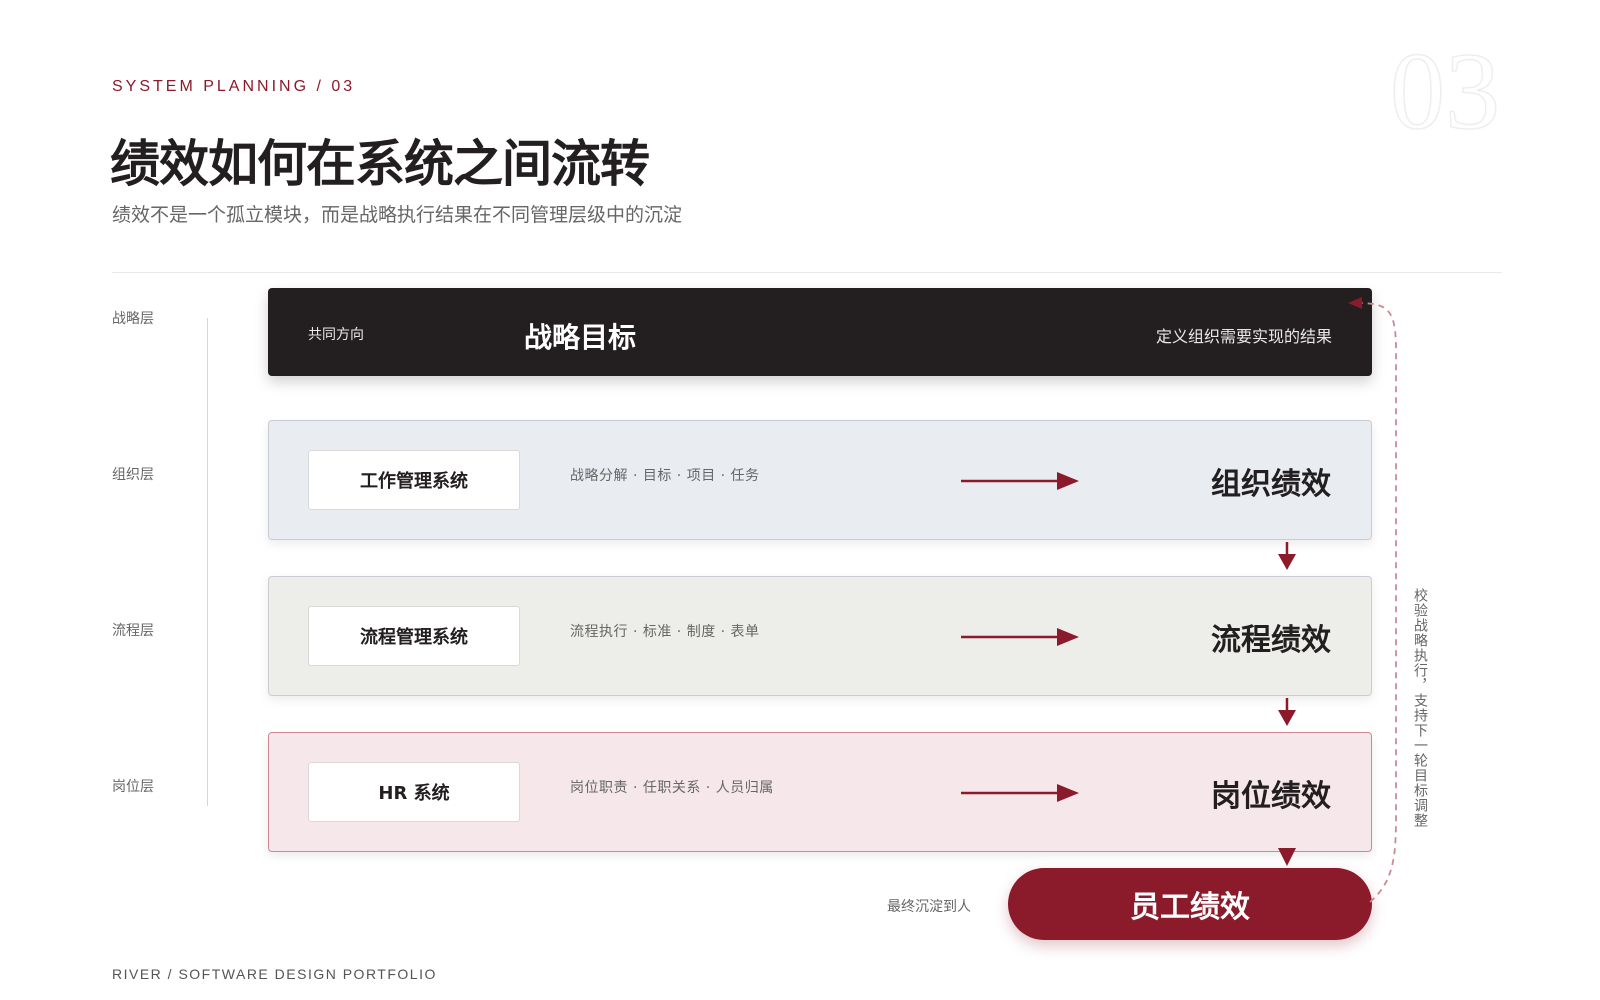 The width and height of the screenshot is (1600, 1000). Describe the element at coordinates (580, 337) in the screenshot. I see `strategy-goal-label: 战略目标` at that location.